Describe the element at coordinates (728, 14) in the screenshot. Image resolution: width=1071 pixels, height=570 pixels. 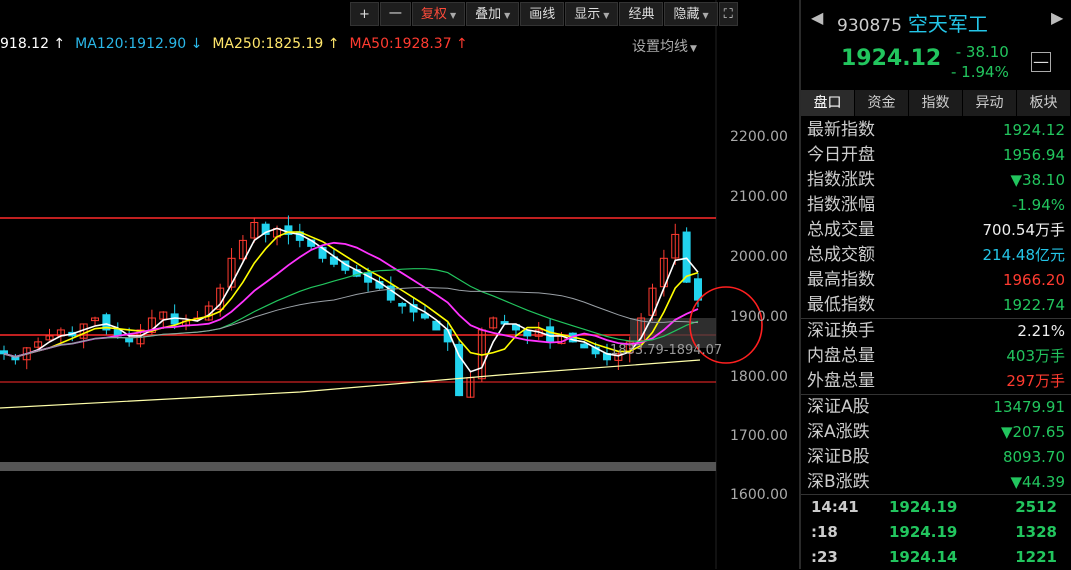
I see `fullscreen-button: ⛶` at that location.